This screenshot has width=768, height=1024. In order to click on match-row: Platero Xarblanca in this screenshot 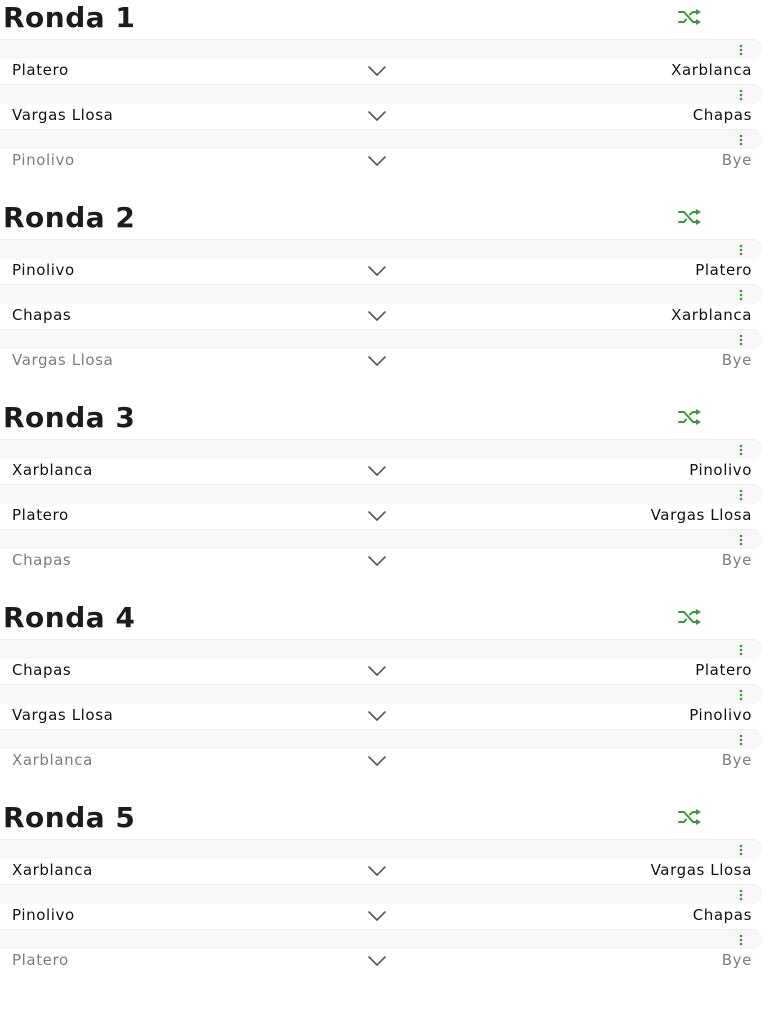, I will do `click(384, 61)`.